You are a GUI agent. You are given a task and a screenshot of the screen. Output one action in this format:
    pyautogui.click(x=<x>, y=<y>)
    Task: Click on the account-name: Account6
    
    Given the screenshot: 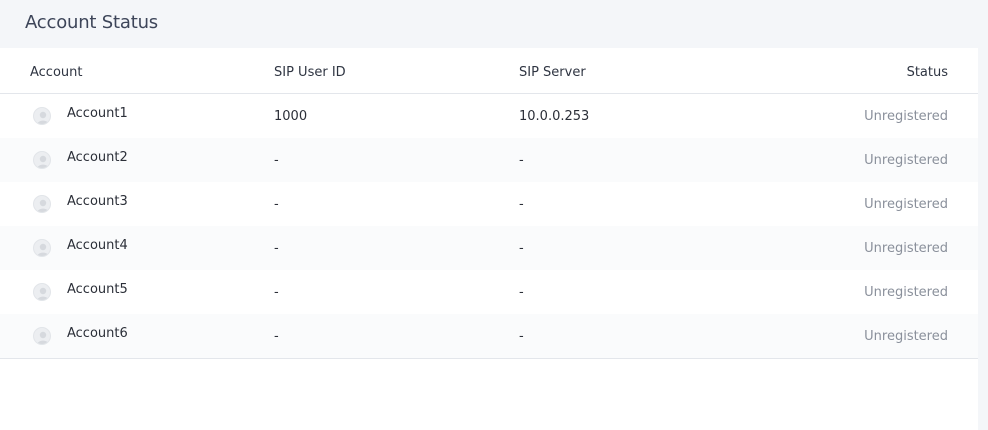 What is the action you would take?
    pyautogui.click(x=97, y=333)
    